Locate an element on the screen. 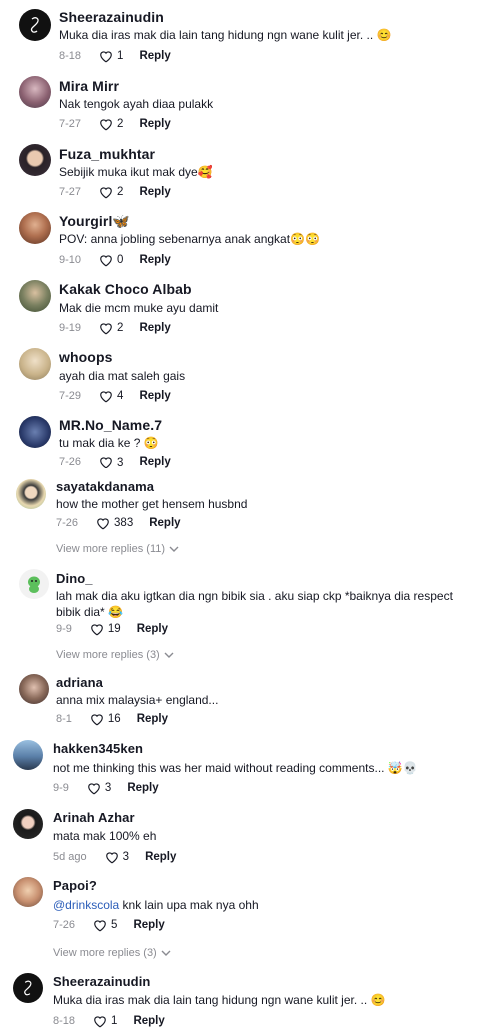  comment-meta: 7-26 5 Reply is located at coordinates (109, 925).